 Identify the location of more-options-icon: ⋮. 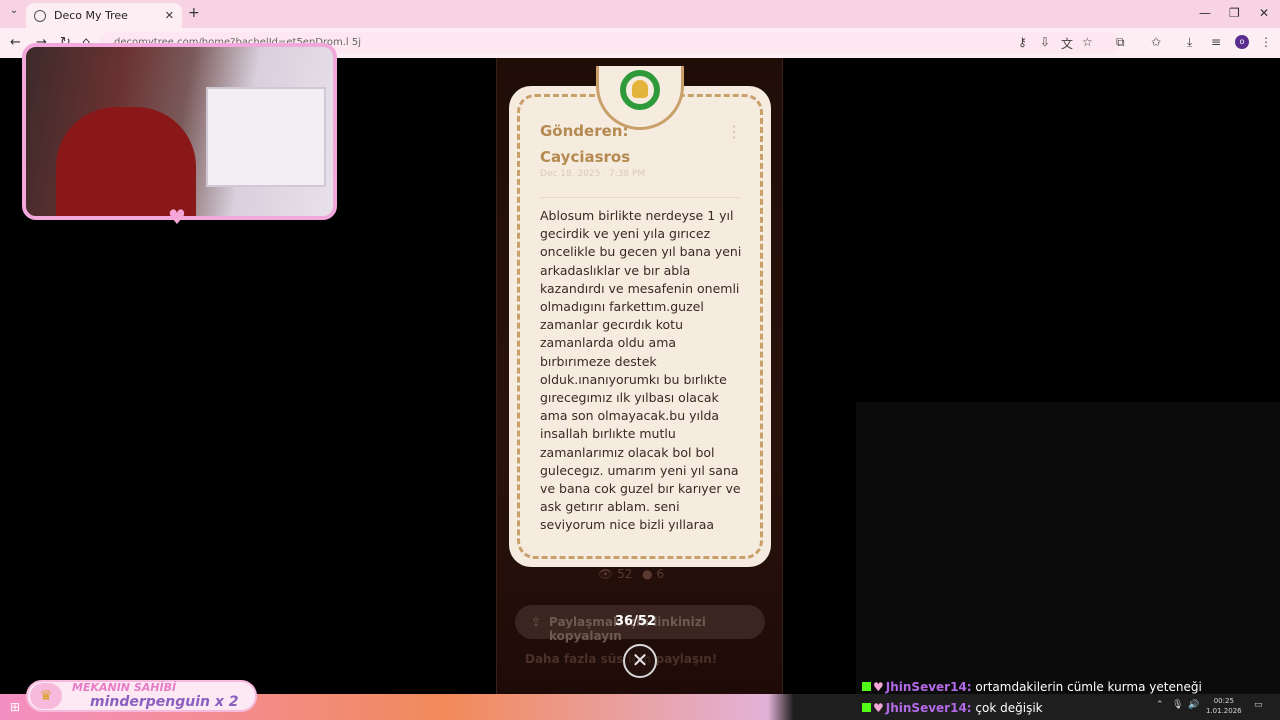
(734, 131).